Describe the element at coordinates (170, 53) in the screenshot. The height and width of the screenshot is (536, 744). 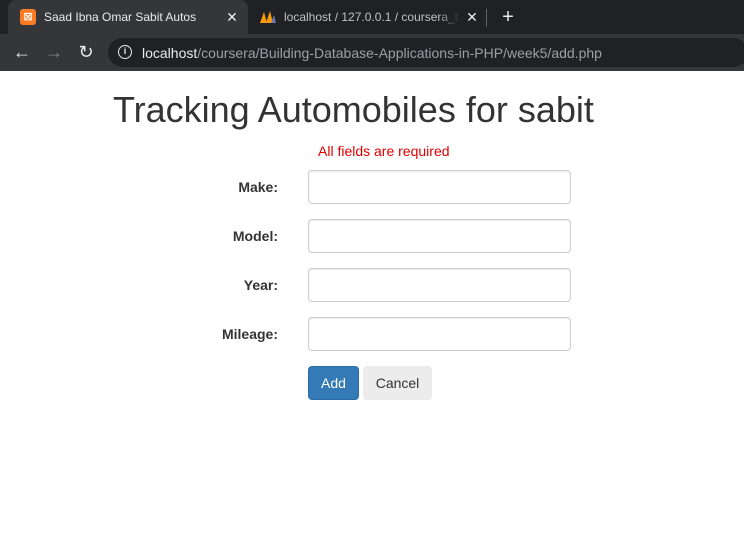
I see `url-host: localhost` at that location.